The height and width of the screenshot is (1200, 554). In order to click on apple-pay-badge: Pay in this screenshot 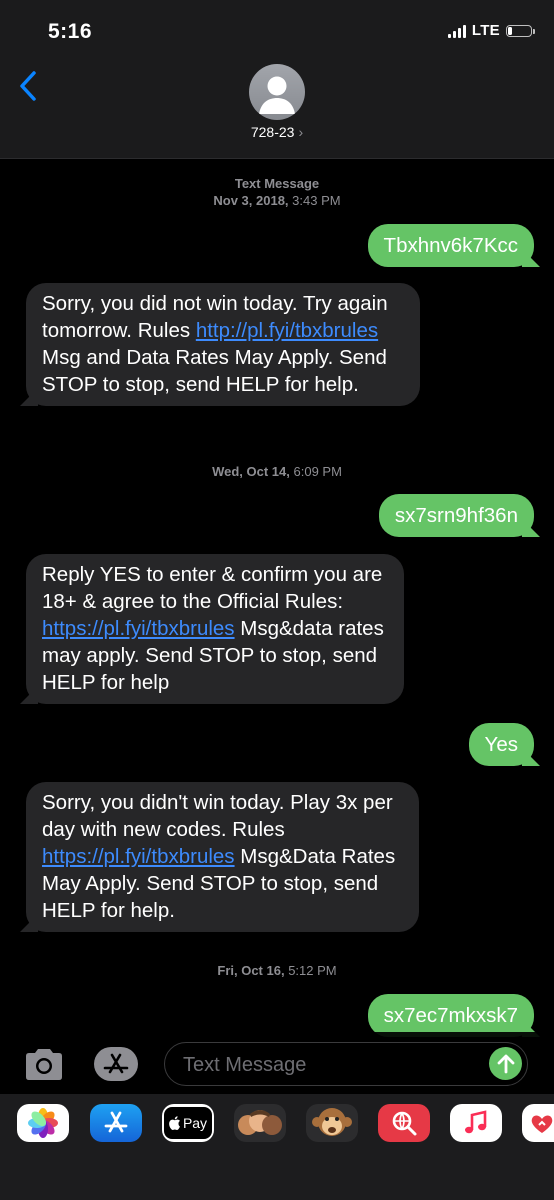, I will do `click(188, 1123)`.